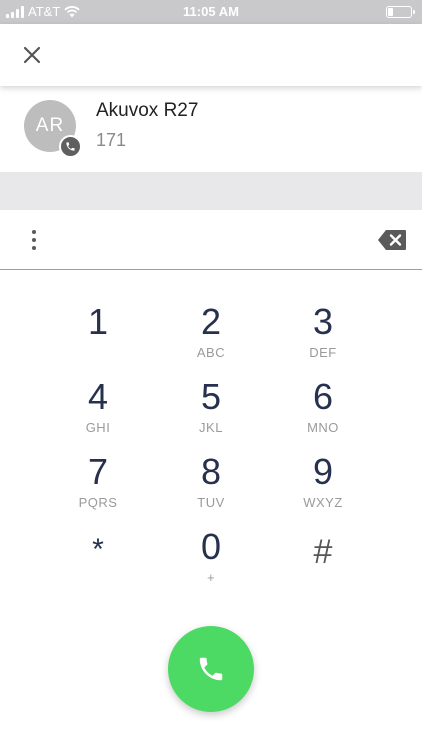  Describe the element at coordinates (70, 146) in the screenshot. I see `phone-badge-icon` at that location.